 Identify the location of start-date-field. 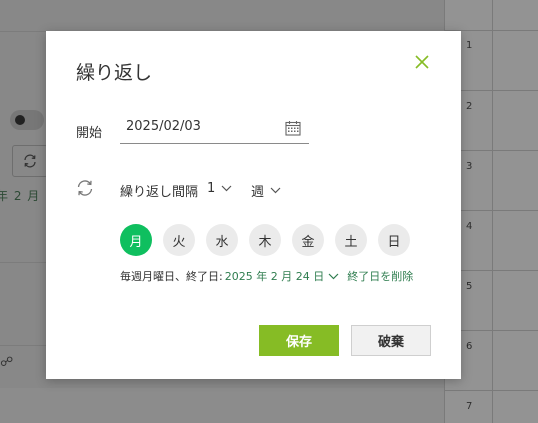
(214, 128).